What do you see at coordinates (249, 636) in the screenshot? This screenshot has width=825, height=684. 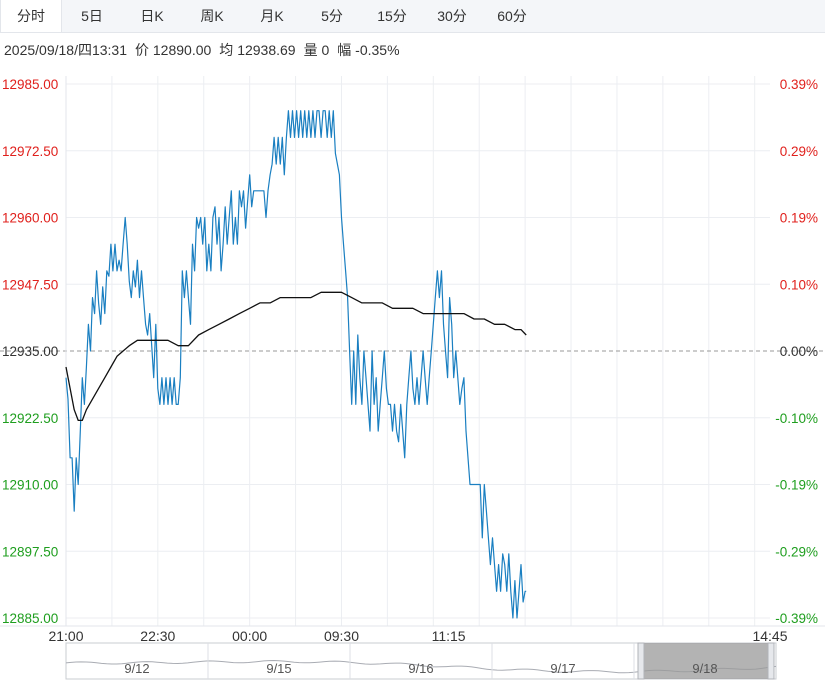 I see `x-tick-label: 00:00` at bounding box center [249, 636].